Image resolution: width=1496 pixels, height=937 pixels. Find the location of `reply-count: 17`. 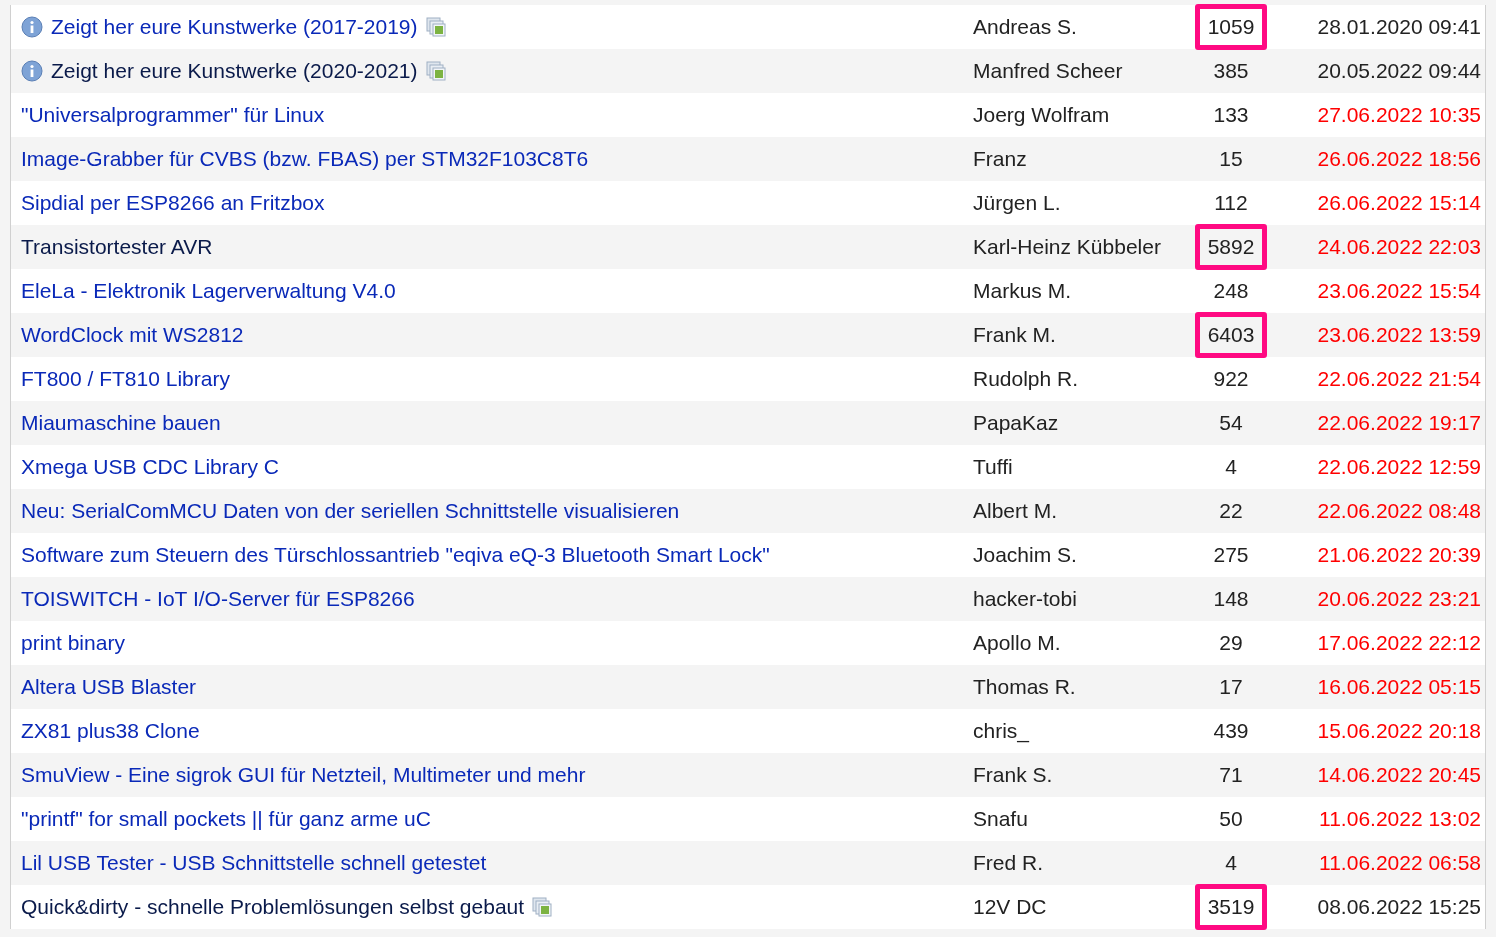

reply-count: 17 is located at coordinates (1231, 687).